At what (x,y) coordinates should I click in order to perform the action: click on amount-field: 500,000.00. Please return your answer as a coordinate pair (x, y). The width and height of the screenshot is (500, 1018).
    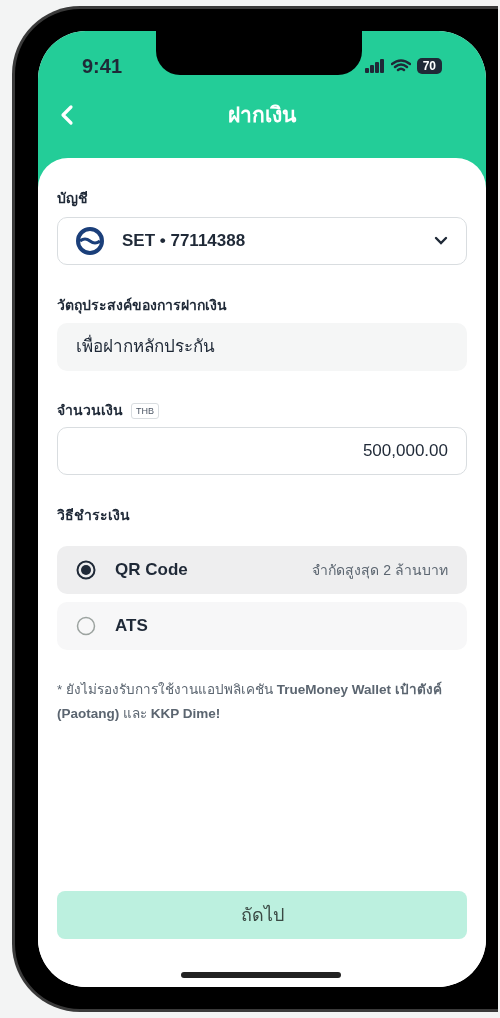
    Looking at the image, I should click on (262, 451).